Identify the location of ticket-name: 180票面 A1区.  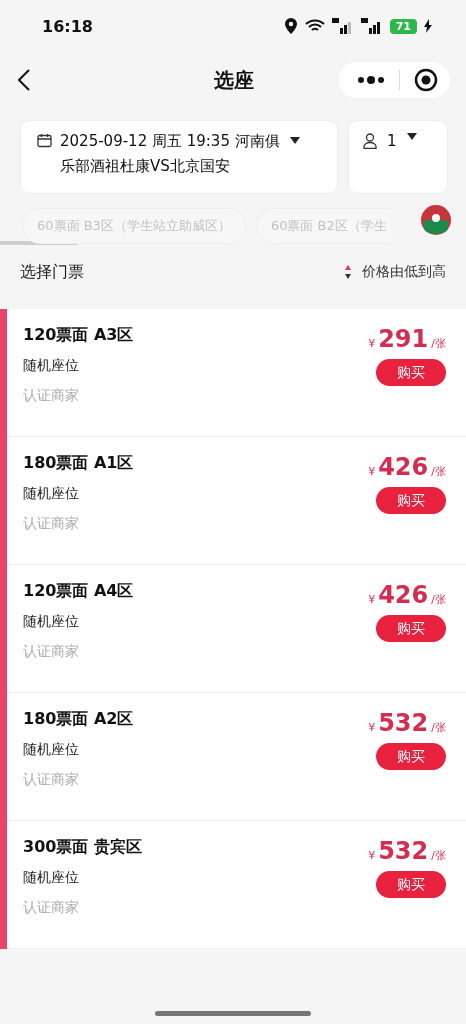
(78, 463).